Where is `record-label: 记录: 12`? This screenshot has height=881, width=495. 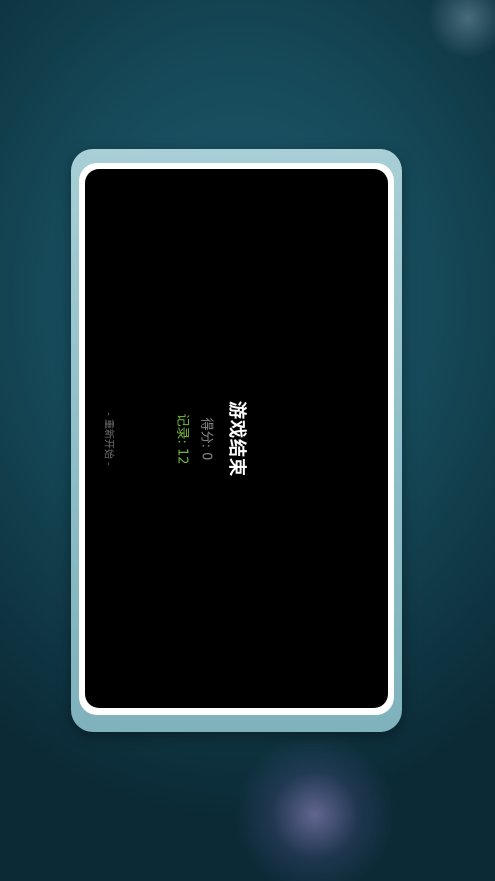 record-label: 记录: 12 is located at coordinates (182, 439).